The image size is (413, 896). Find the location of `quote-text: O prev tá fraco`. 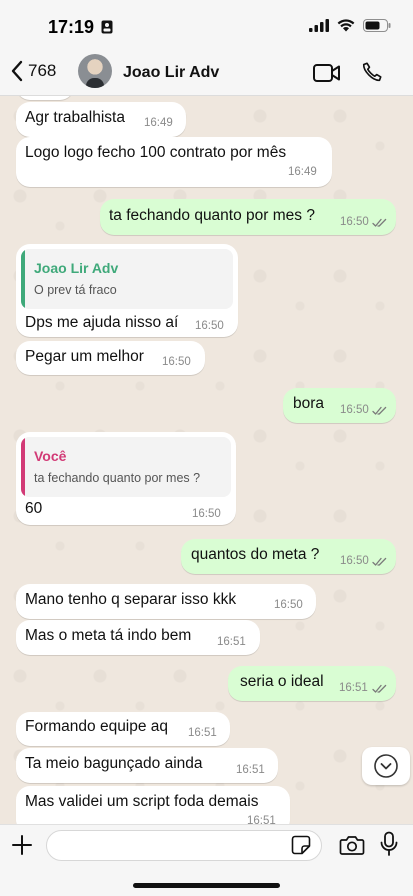

quote-text: O prev tá fraco is located at coordinates (75, 290).